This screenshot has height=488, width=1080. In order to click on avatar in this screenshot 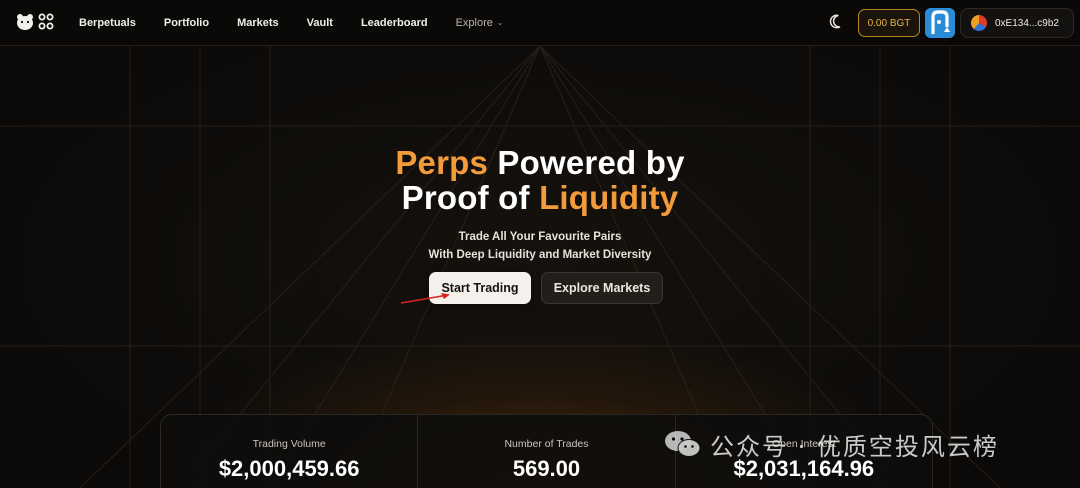, I will do `click(940, 23)`.